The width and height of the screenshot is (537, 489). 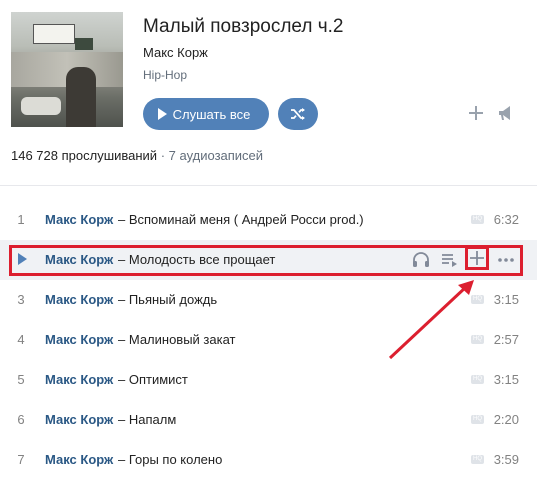 What do you see at coordinates (21, 459) in the screenshot?
I see `track-number: 7` at bounding box center [21, 459].